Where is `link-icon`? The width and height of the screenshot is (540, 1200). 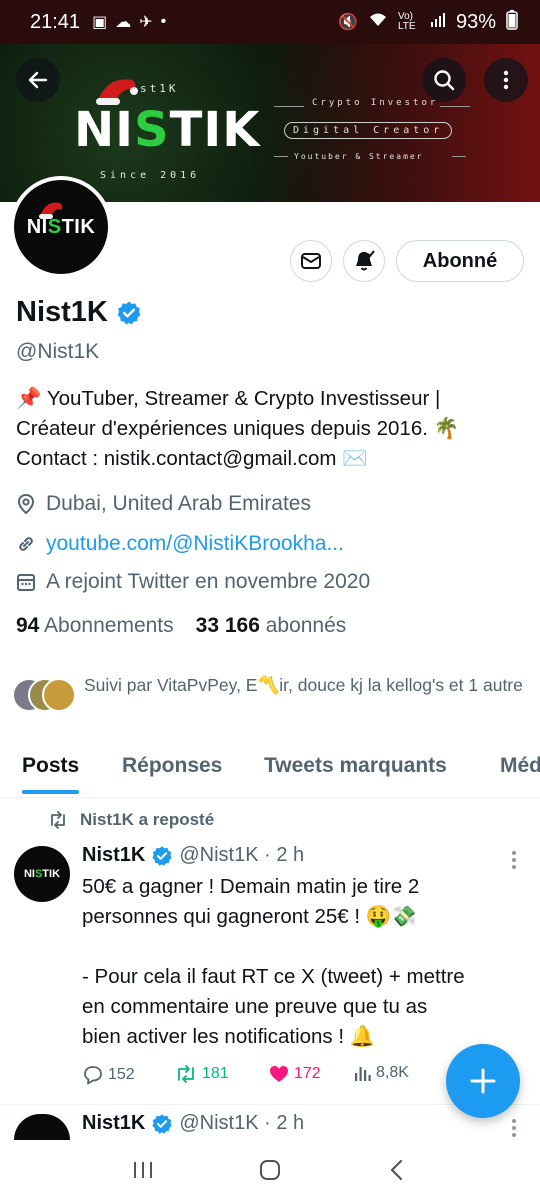
link-icon is located at coordinates (26, 544).